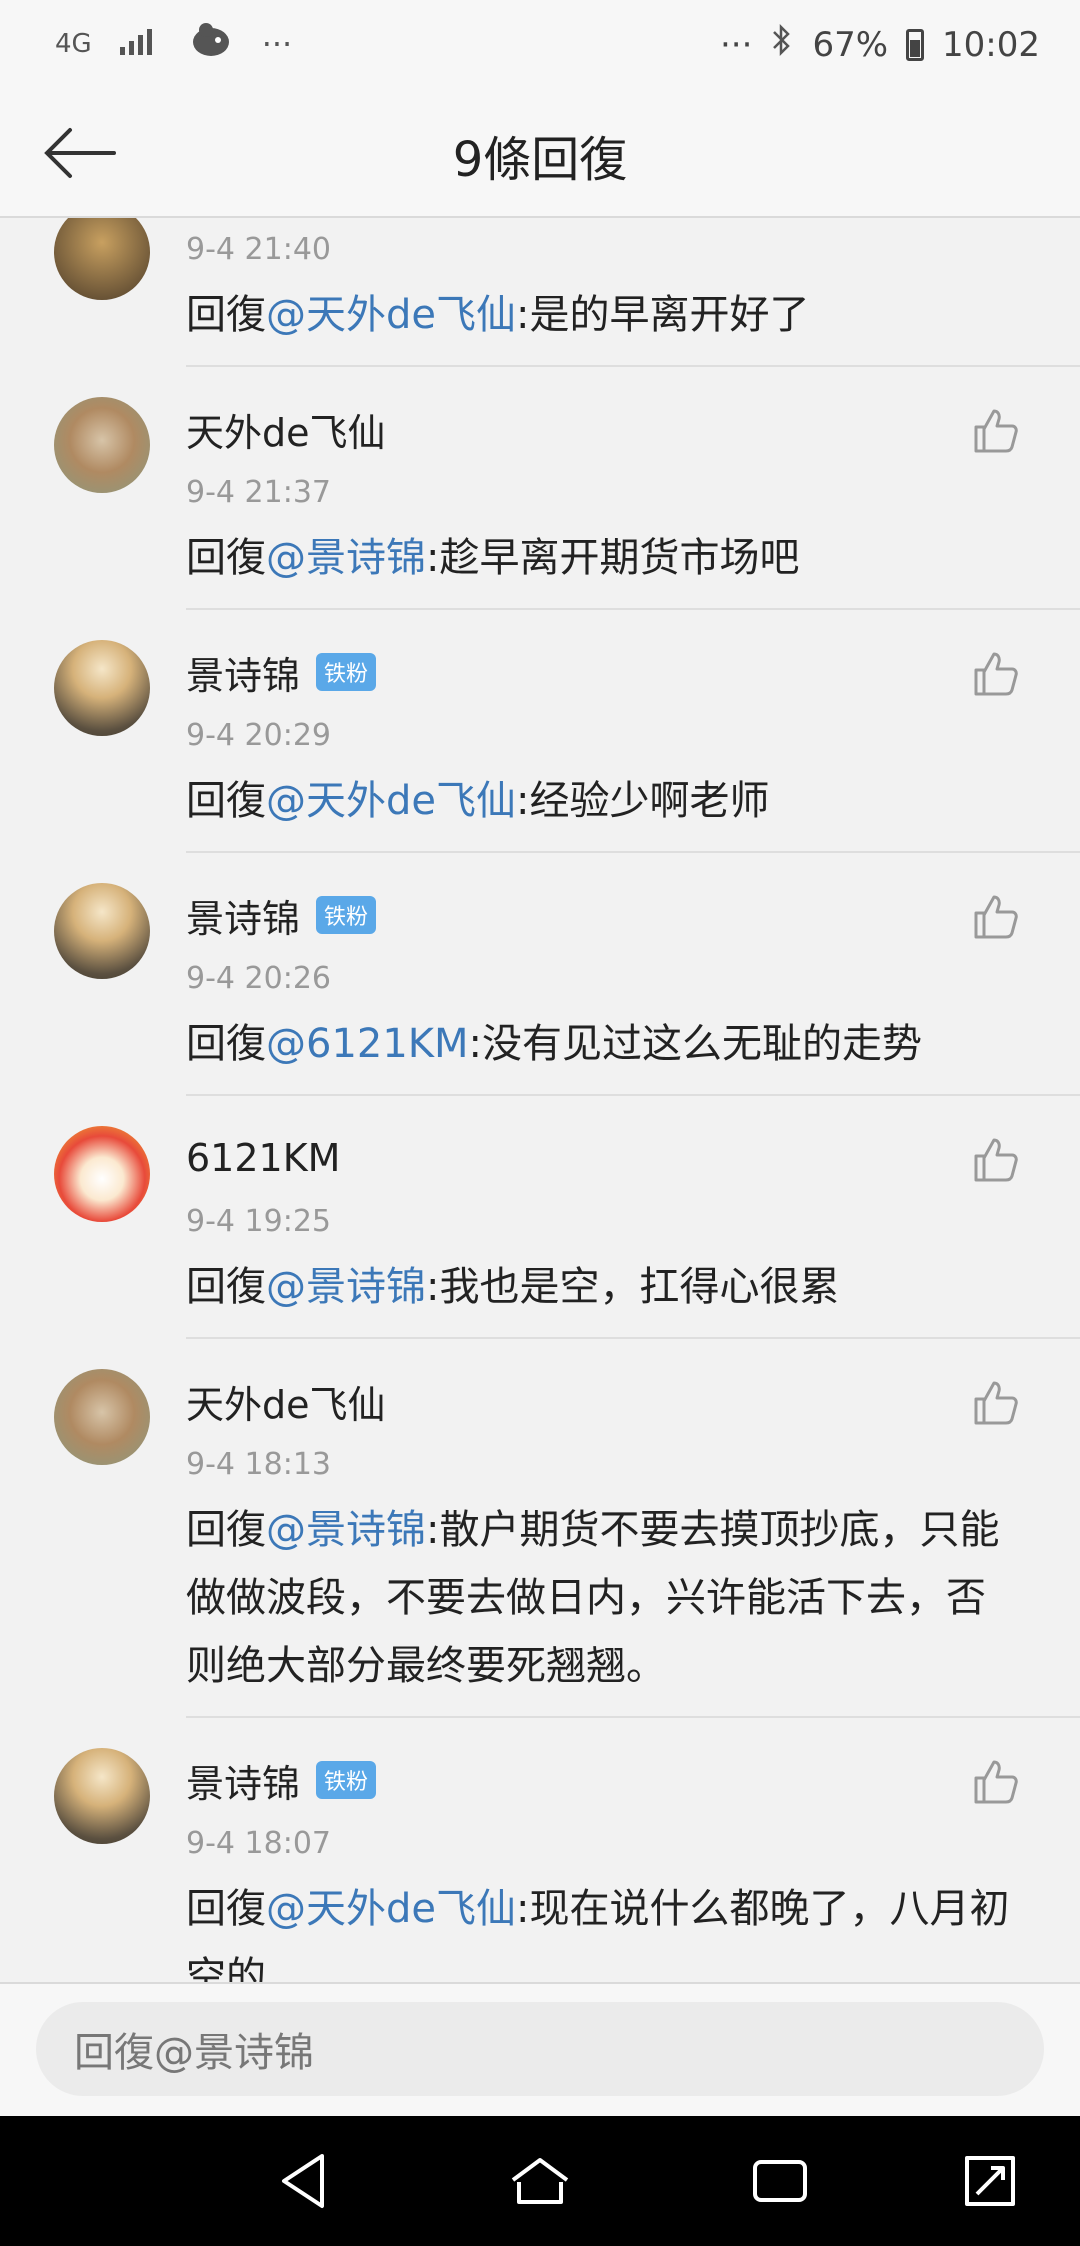  Describe the element at coordinates (598, 1934) in the screenshot. I see `reply-content: 回復@天外de飞仙:现在说什么都晚了，八月初空的` at that location.